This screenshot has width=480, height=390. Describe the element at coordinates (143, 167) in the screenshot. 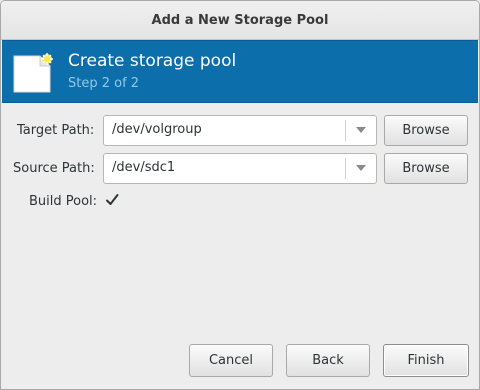

I see `source-path-value: /dev/sdc1` at that location.